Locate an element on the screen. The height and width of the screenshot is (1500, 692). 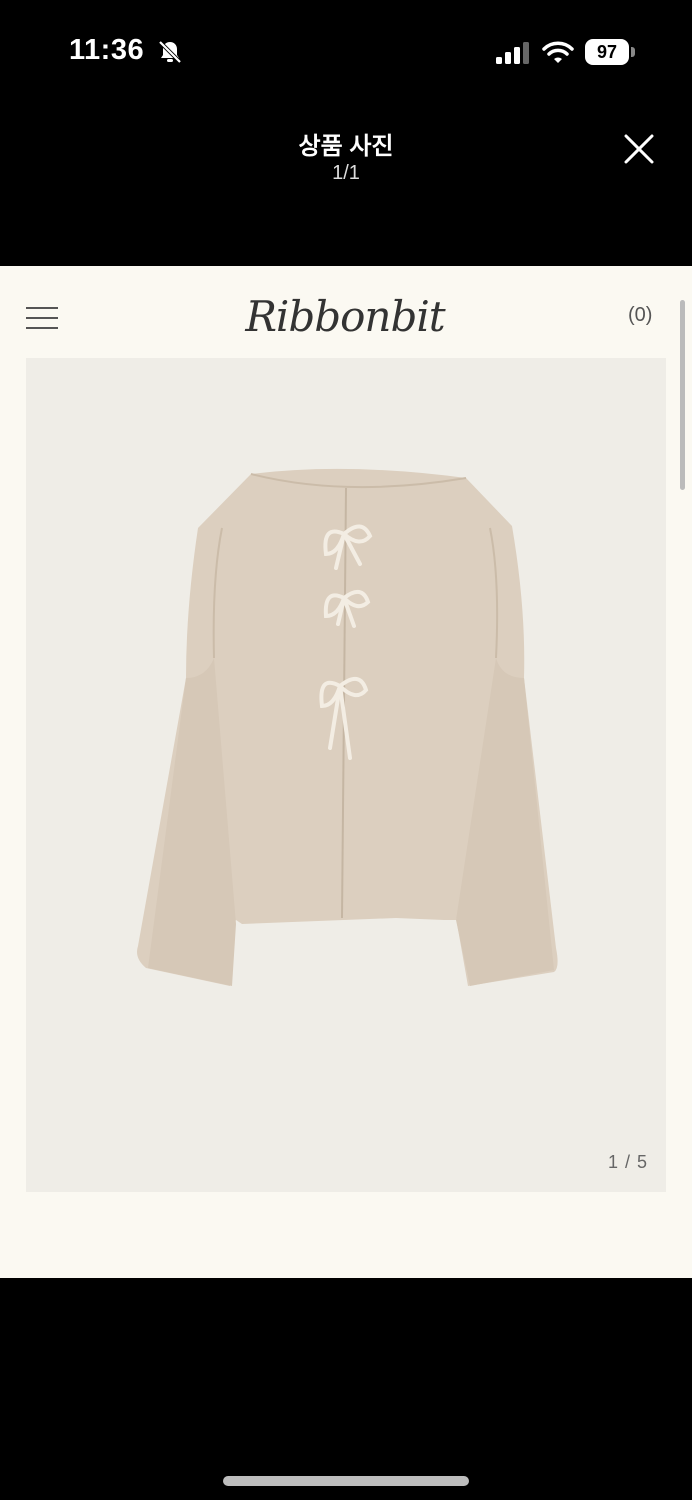
image-counter: 1 / 5 is located at coordinates (627, 1162).